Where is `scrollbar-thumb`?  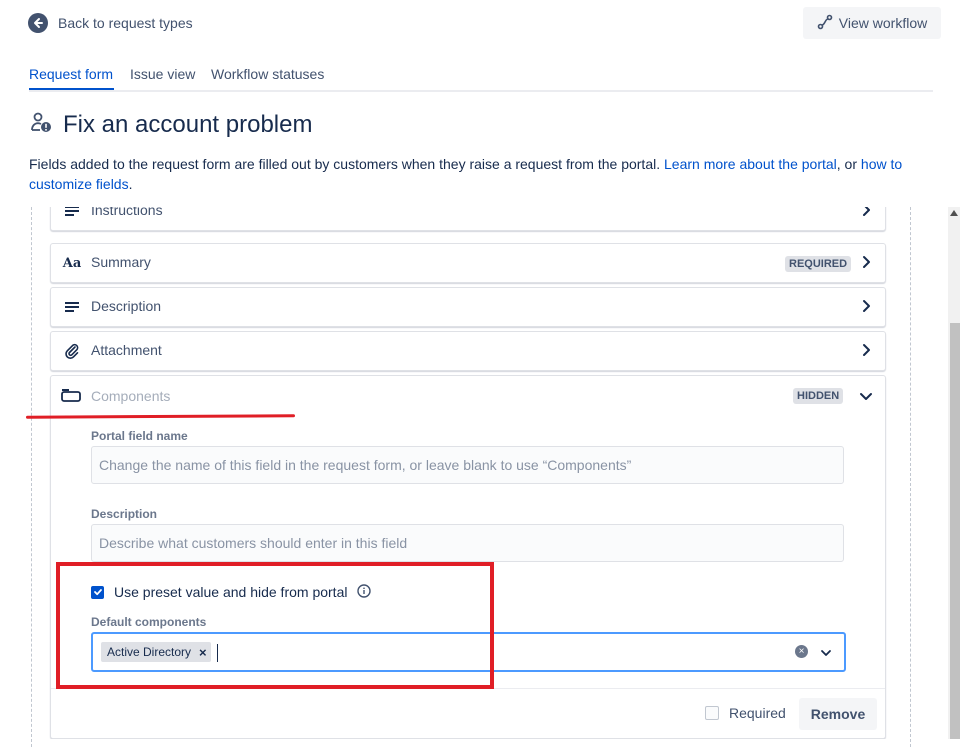
scrollbar-thumb is located at coordinates (955, 531).